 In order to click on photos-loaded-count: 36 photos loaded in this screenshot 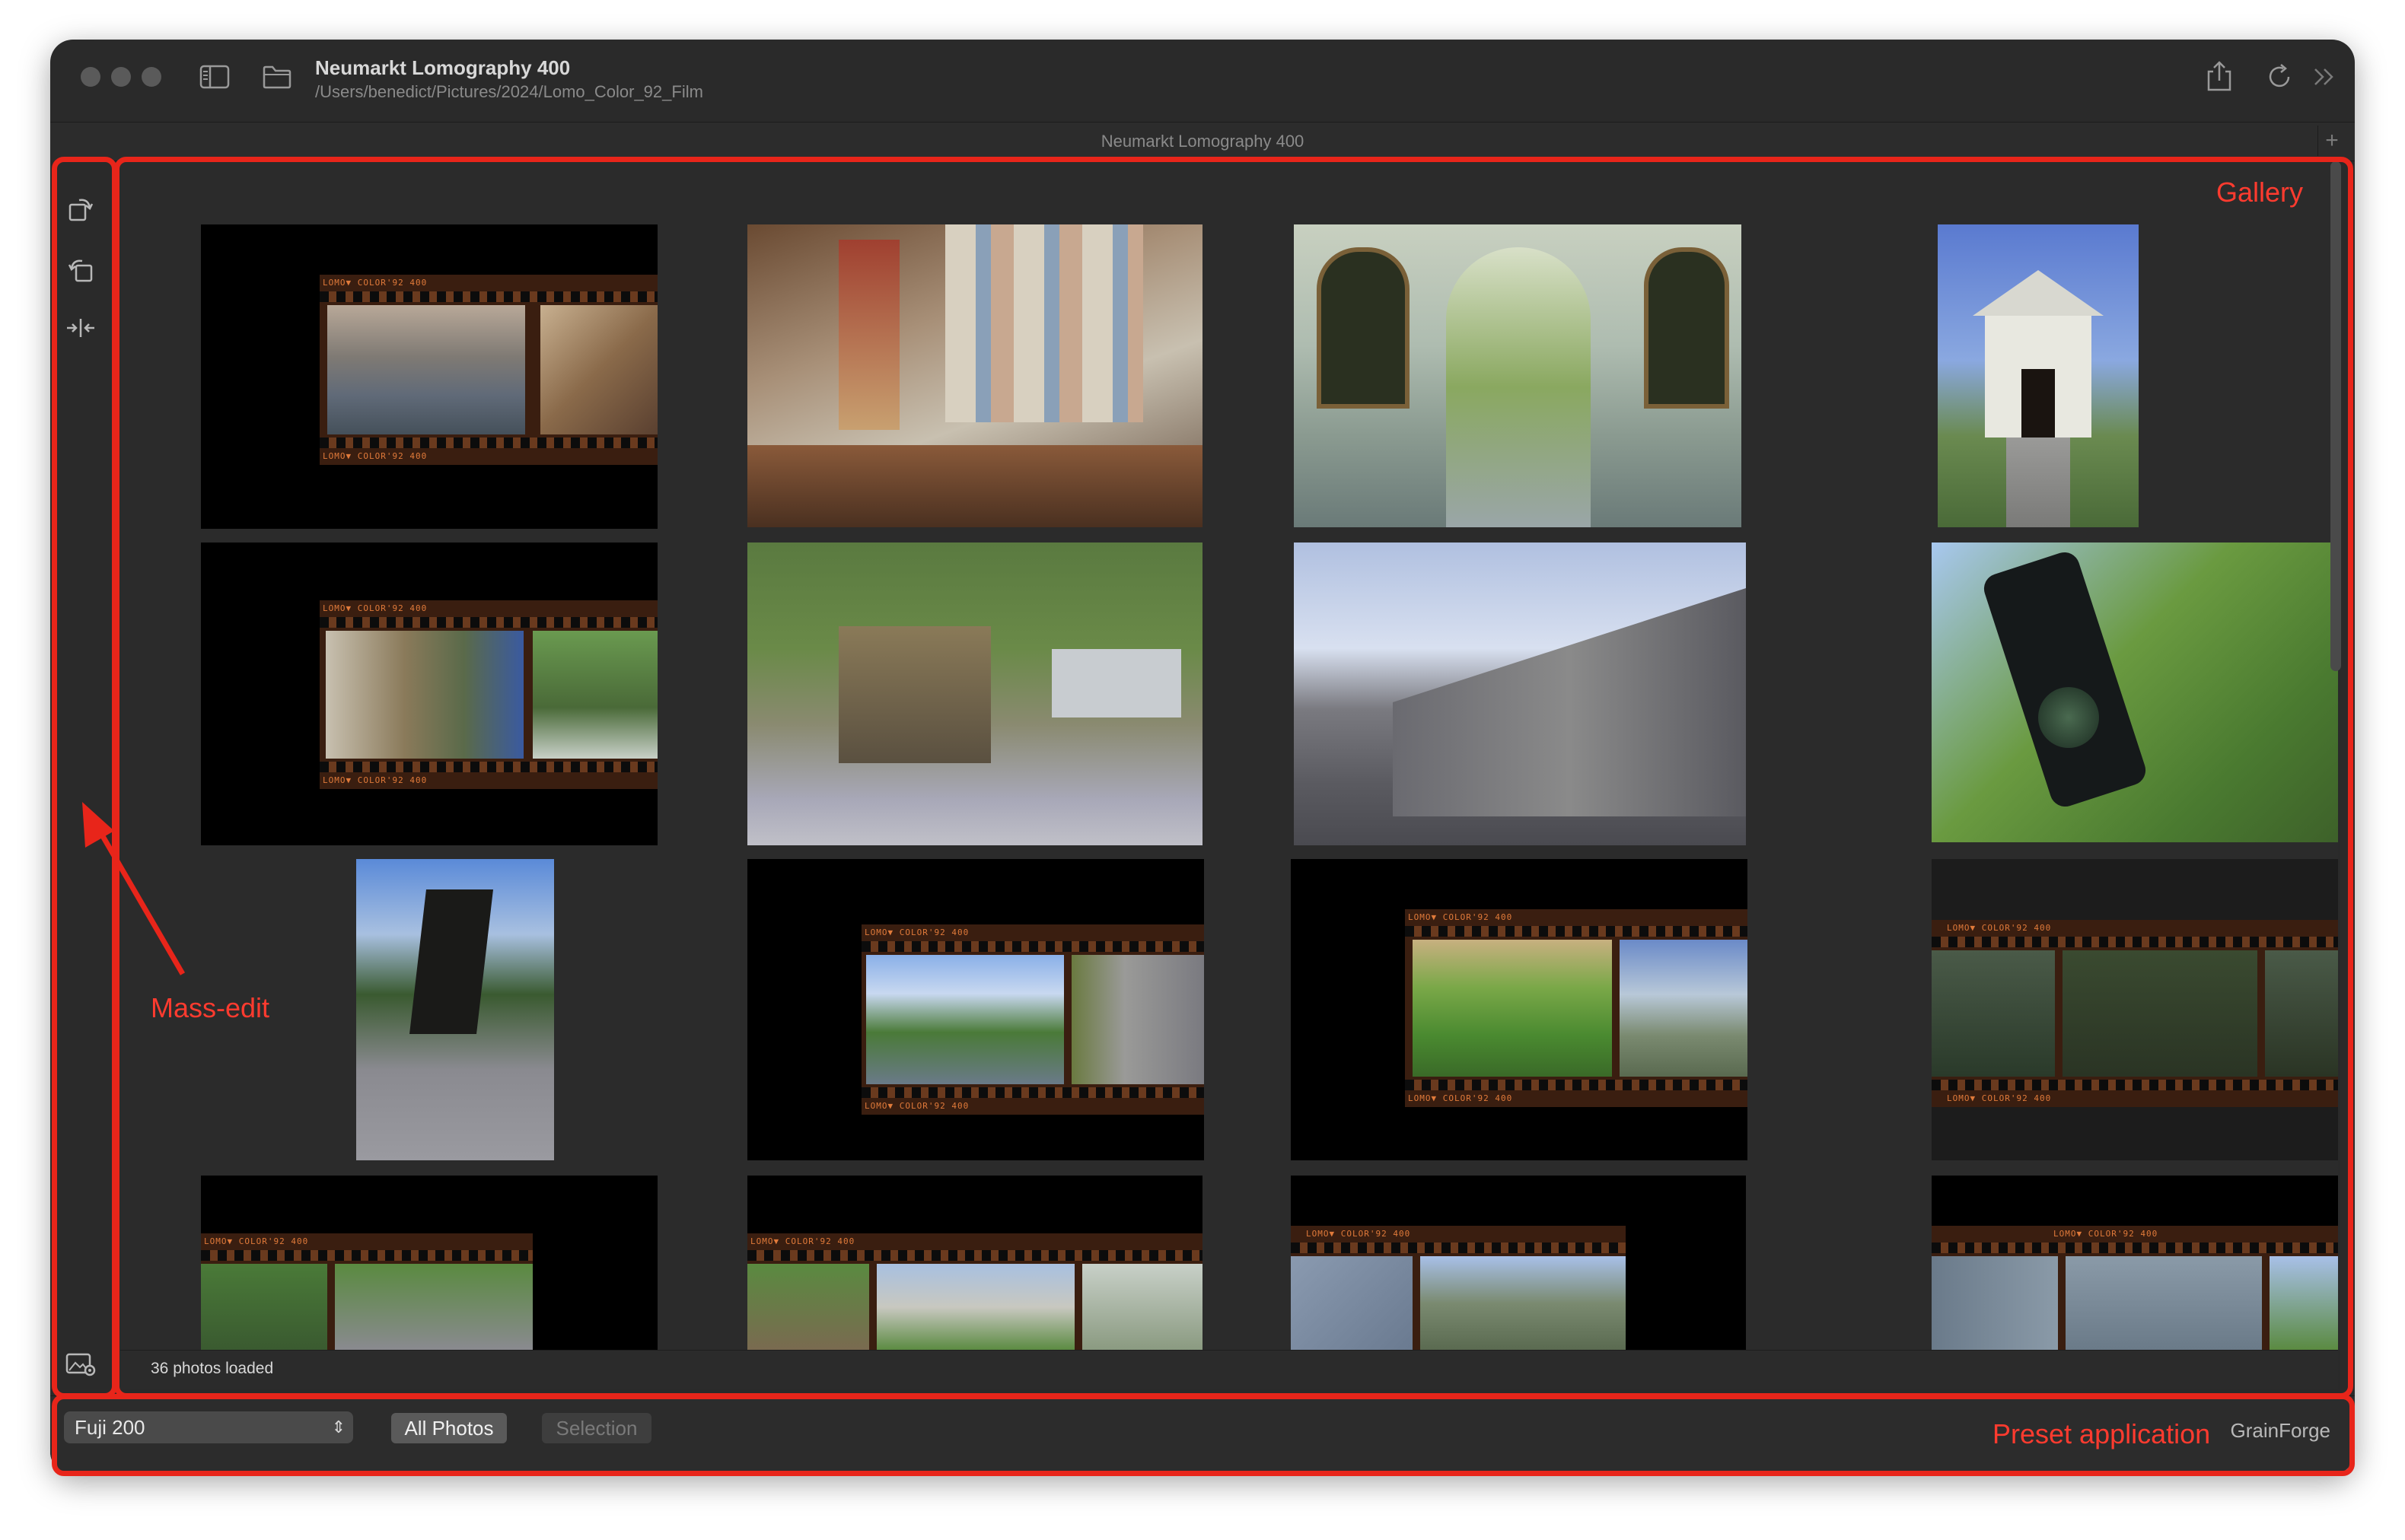, I will do `click(212, 1368)`.